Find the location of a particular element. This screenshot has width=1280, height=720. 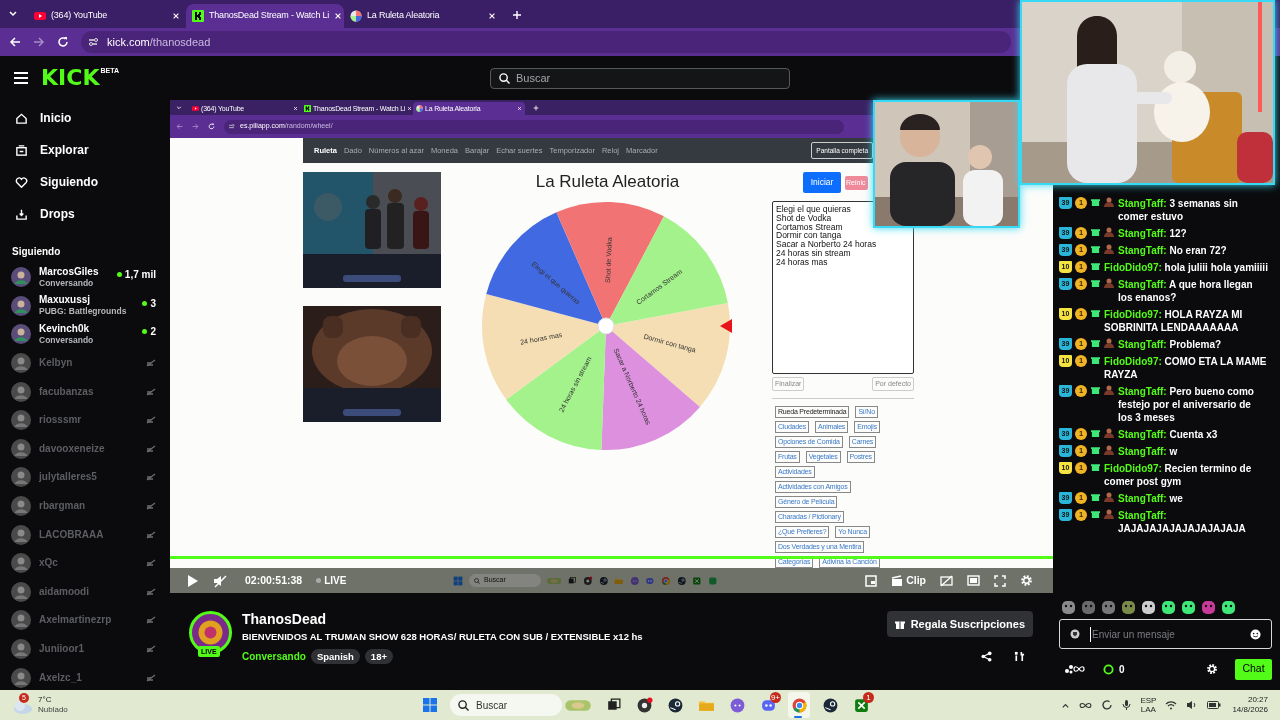

xbox-icon is located at coordinates (697, 580).